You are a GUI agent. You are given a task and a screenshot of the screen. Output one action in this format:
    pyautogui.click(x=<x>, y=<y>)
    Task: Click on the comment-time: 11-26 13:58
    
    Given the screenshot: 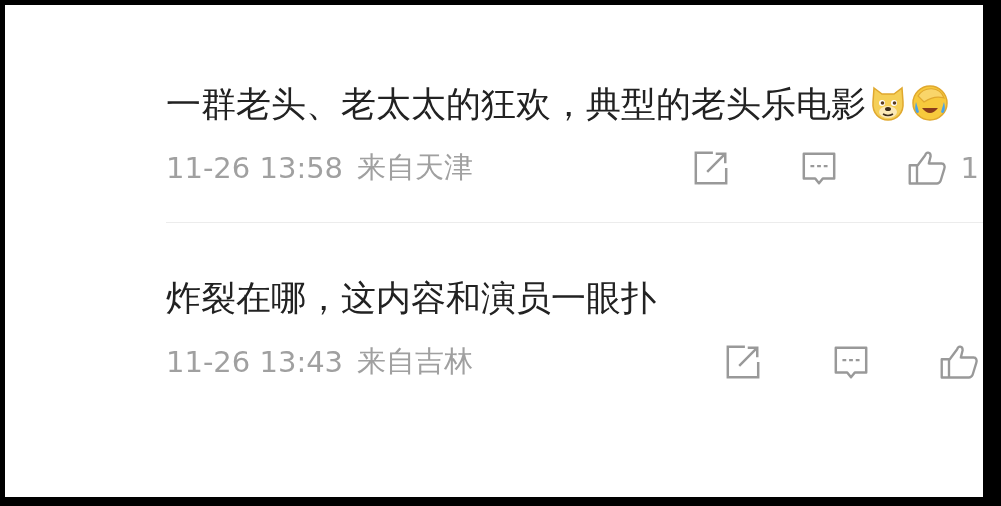 What is the action you would take?
    pyautogui.click(x=255, y=168)
    